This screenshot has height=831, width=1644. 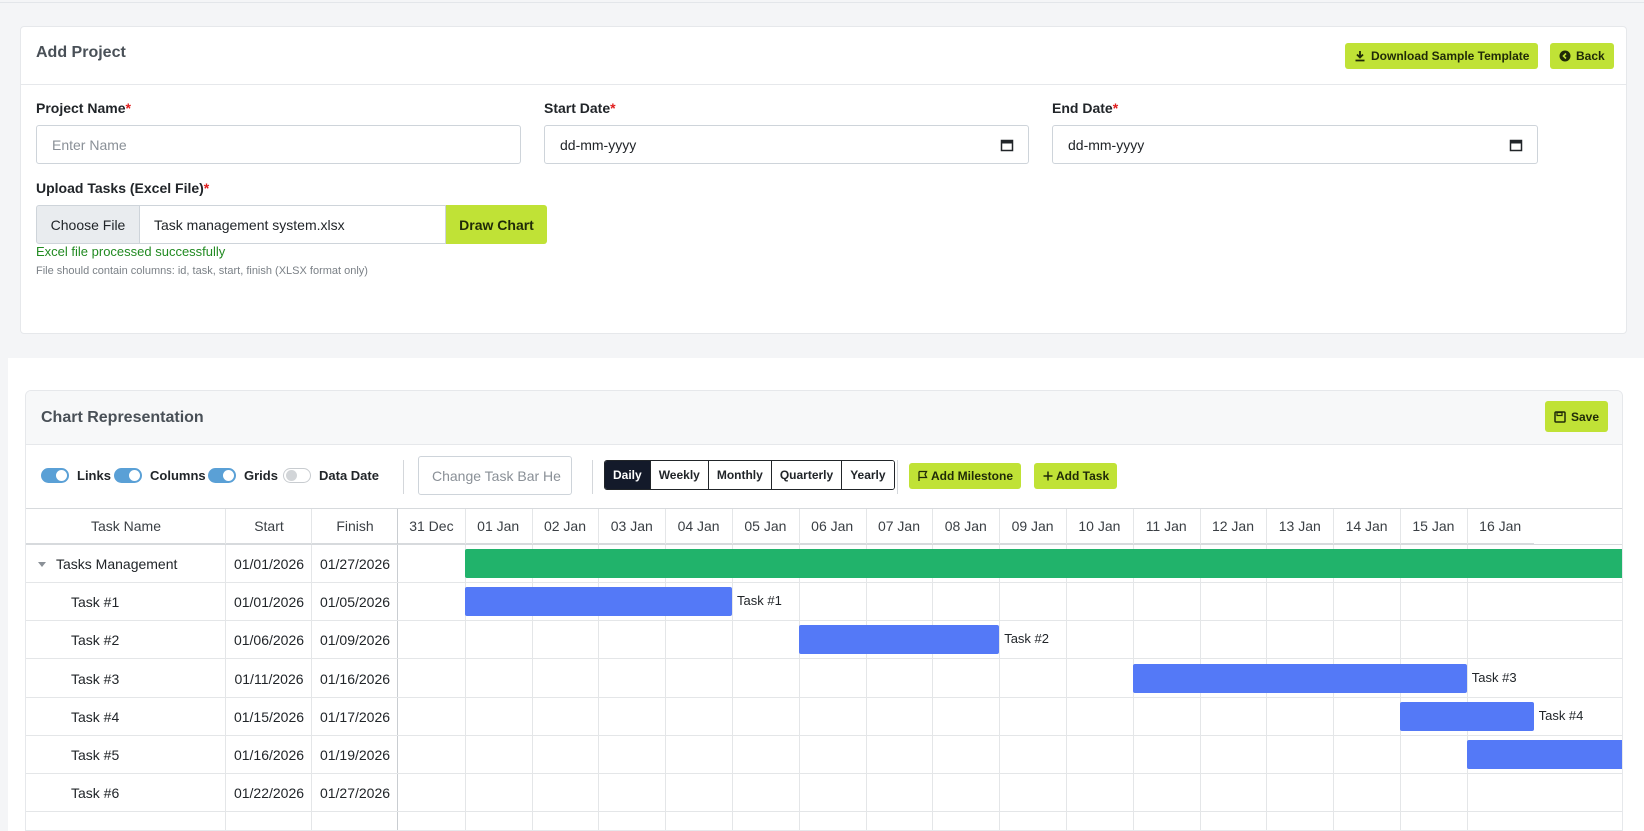 I want to click on toggle-grids-label: Grids, so click(x=261, y=475).